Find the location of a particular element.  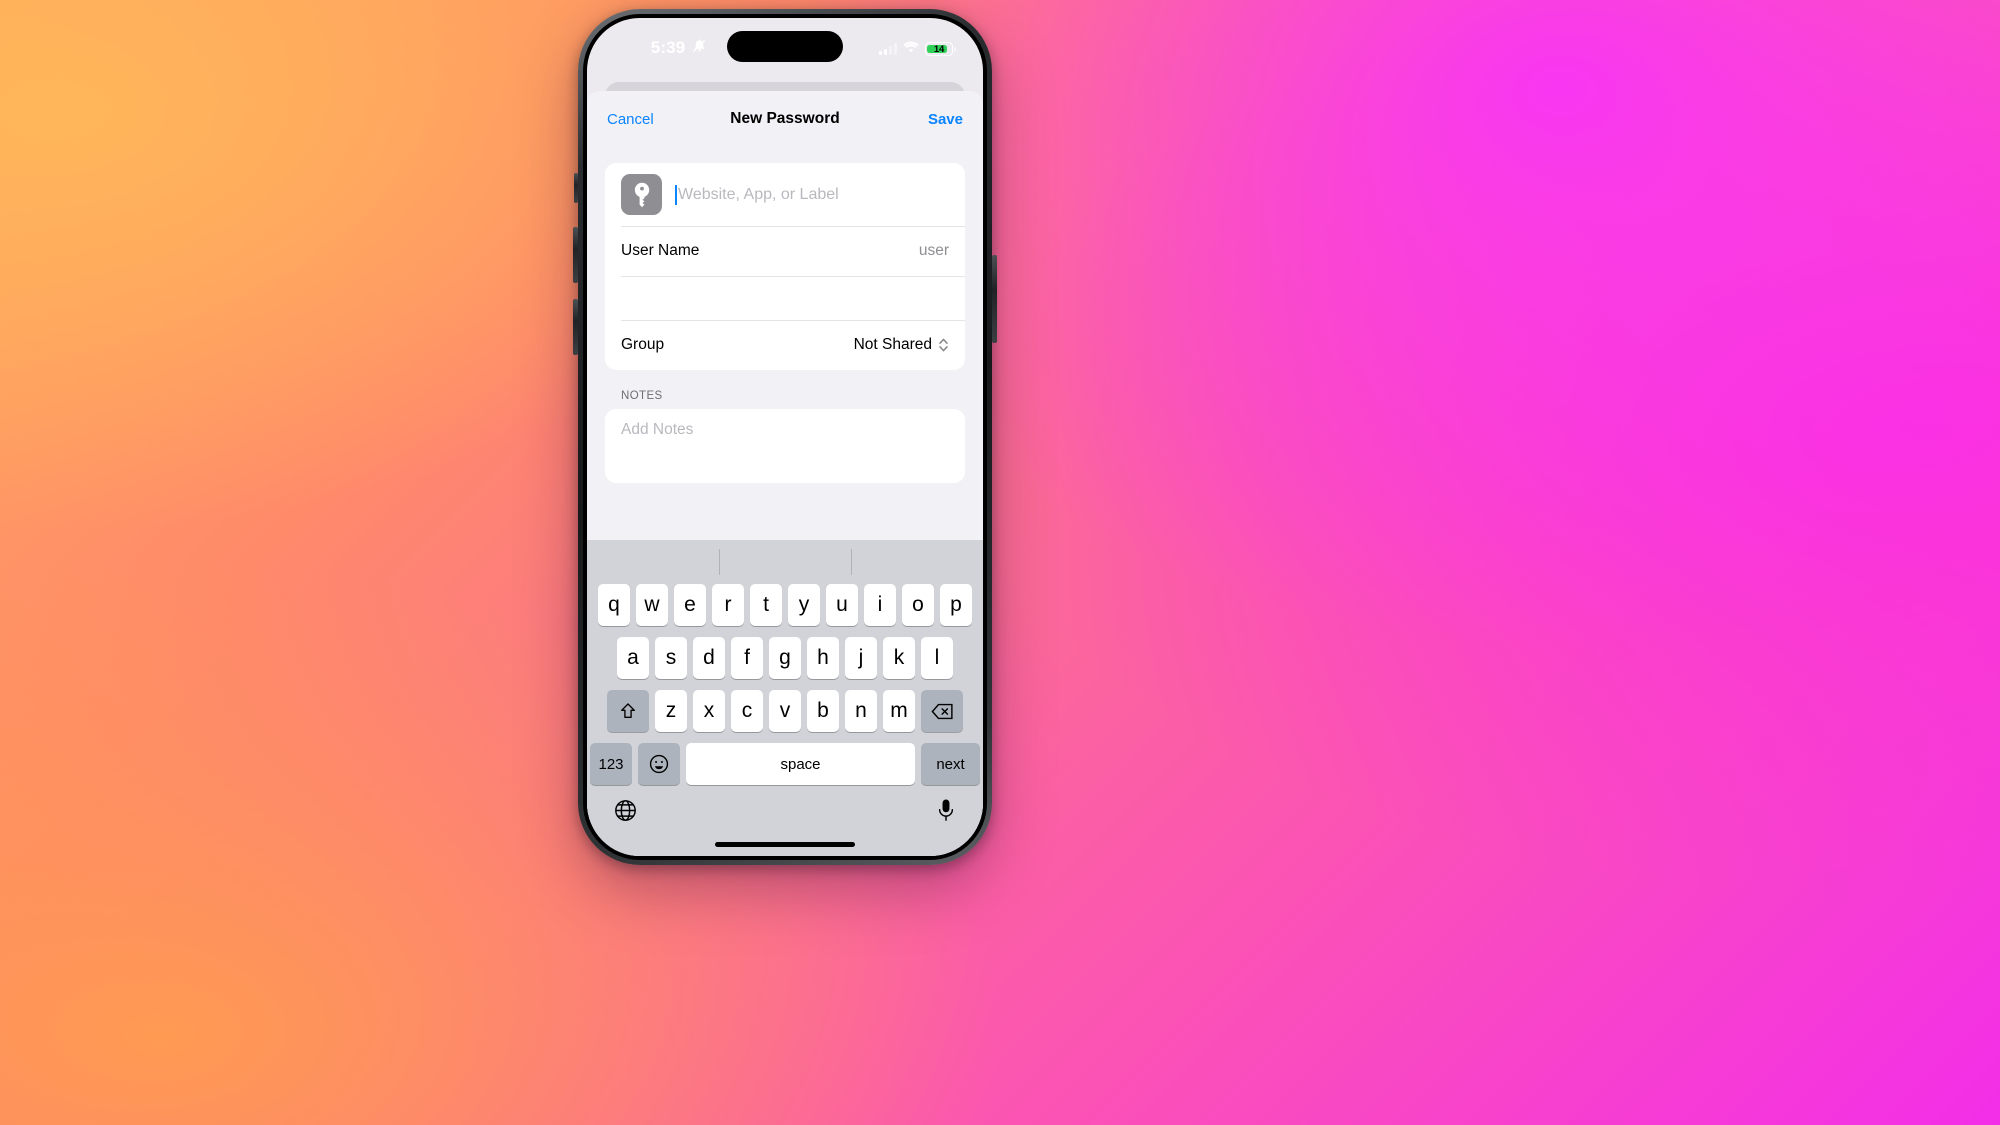

cancel-button: Cancel is located at coordinates (630, 119).